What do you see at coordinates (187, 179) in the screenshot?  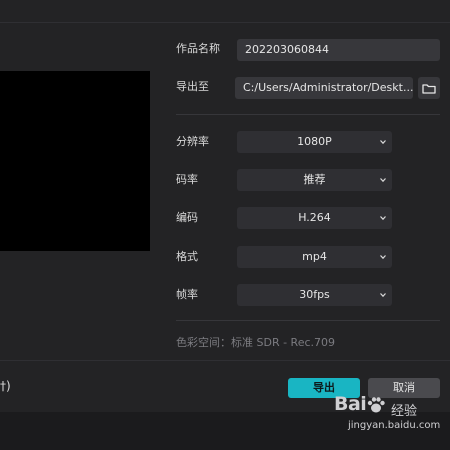 I see `bitrate-label: 码率` at bounding box center [187, 179].